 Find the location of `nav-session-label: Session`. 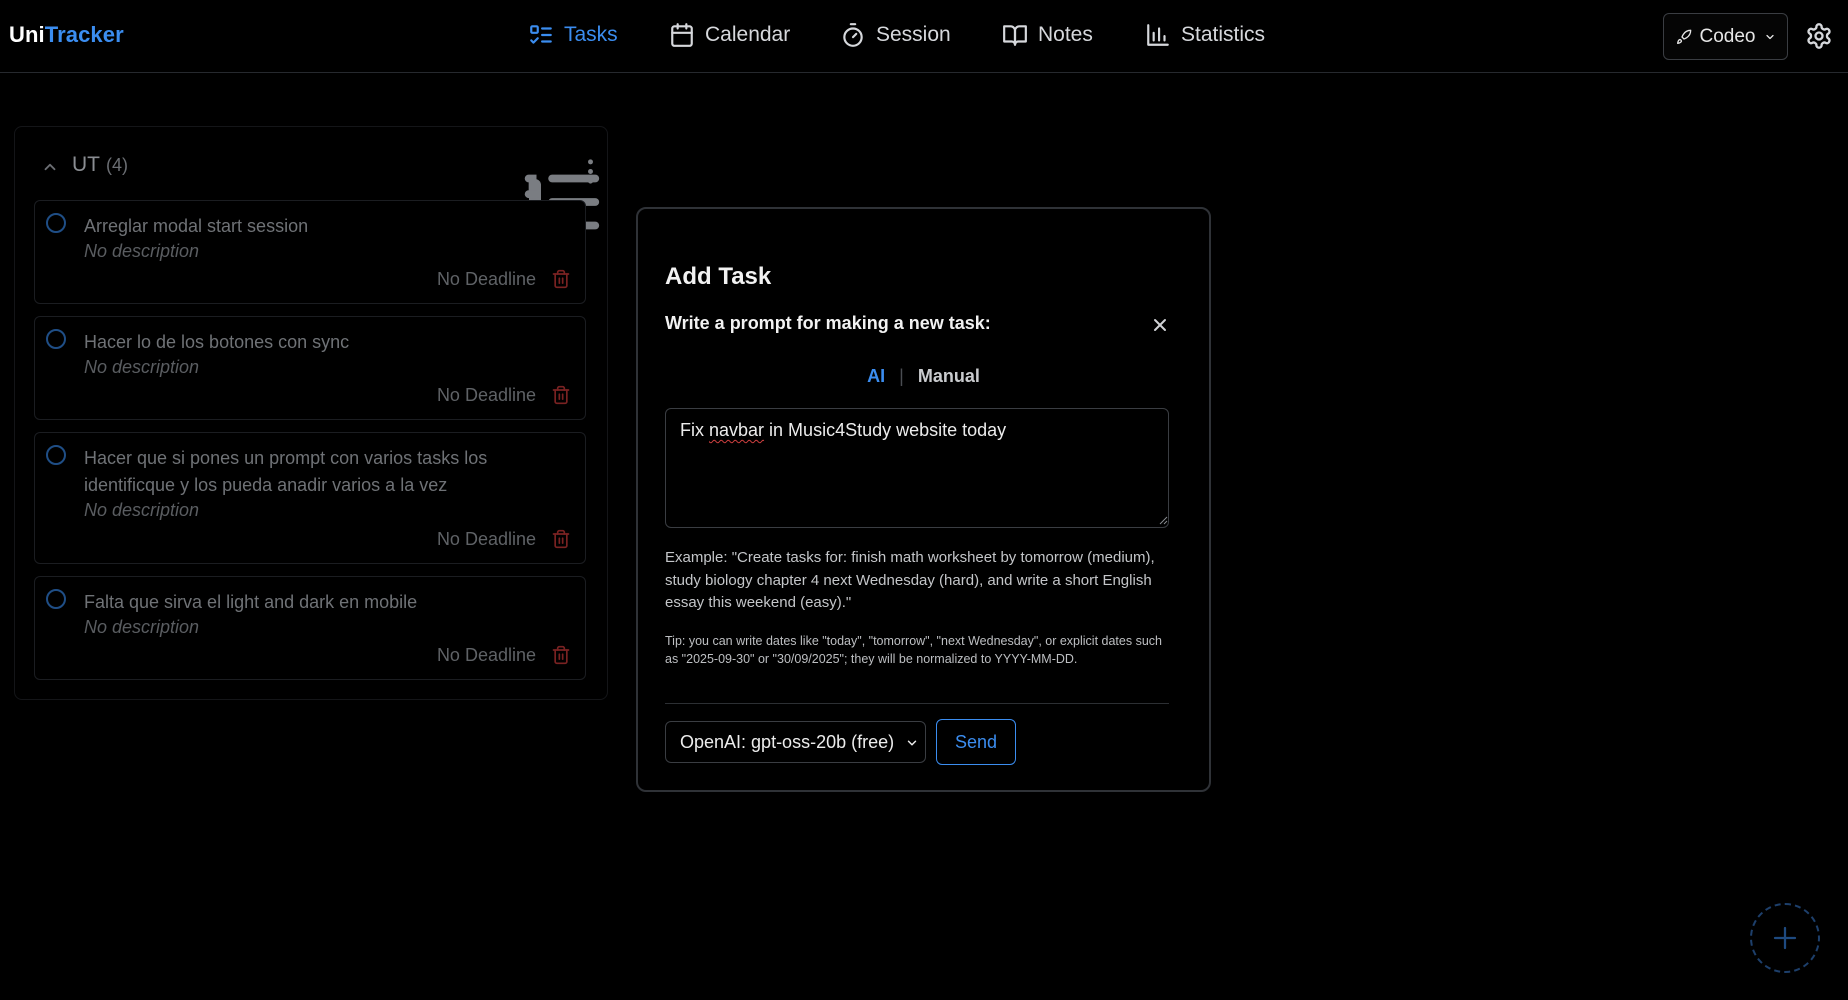

nav-session-label: Session is located at coordinates (913, 34).